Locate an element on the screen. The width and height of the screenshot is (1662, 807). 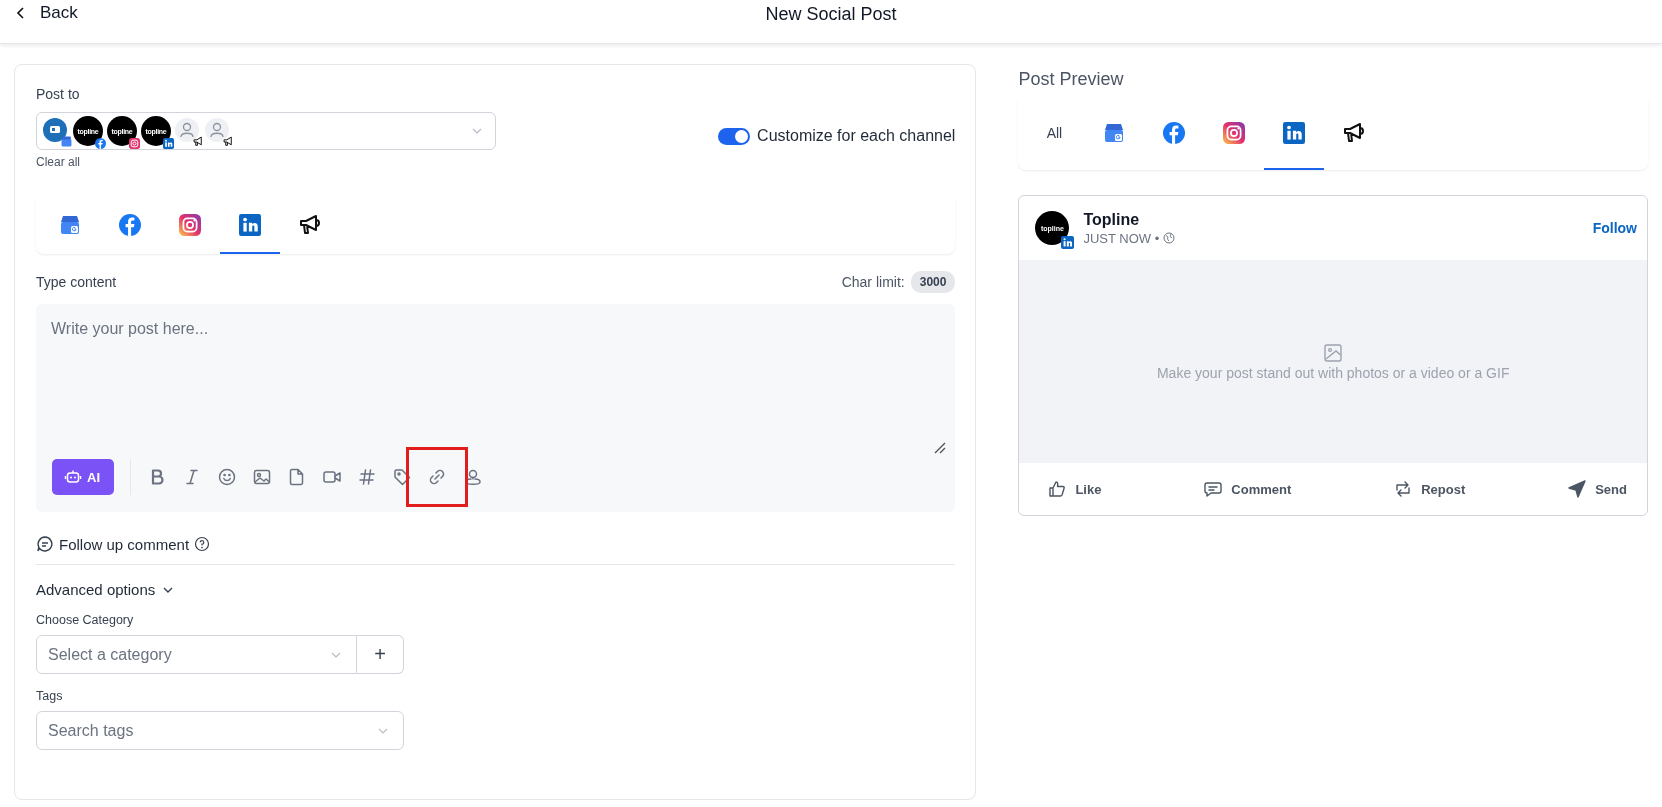
hashtag-icon is located at coordinates (366, 477).